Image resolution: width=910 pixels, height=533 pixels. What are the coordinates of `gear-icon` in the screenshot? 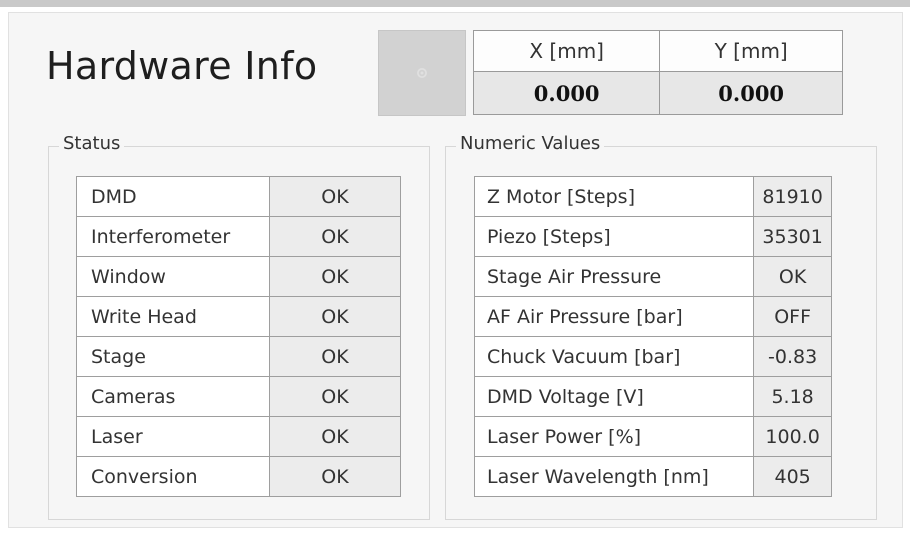 It's located at (422, 73).